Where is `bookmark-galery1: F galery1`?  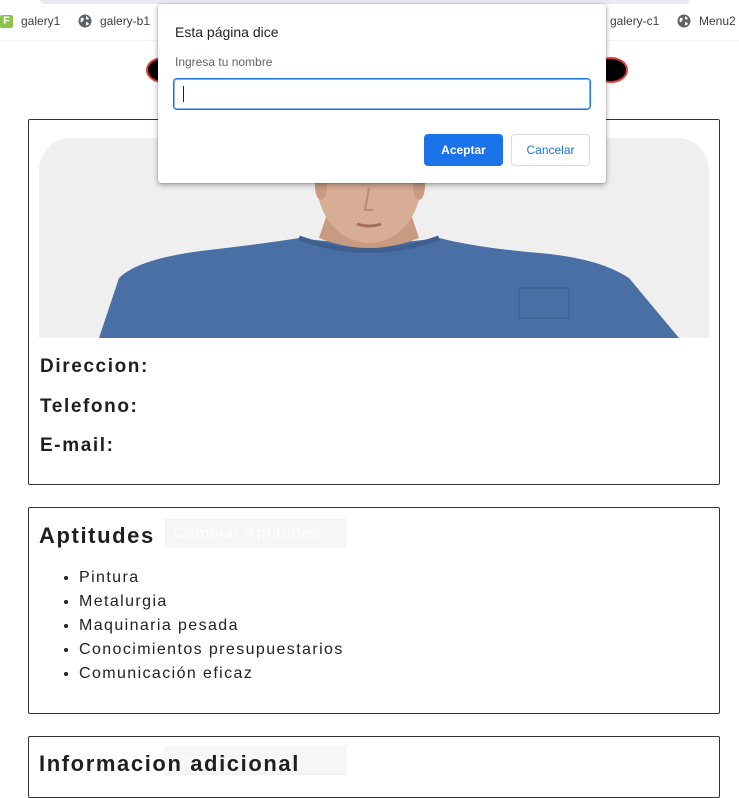
bookmark-galery1: F galery1 is located at coordinates (30, 21).